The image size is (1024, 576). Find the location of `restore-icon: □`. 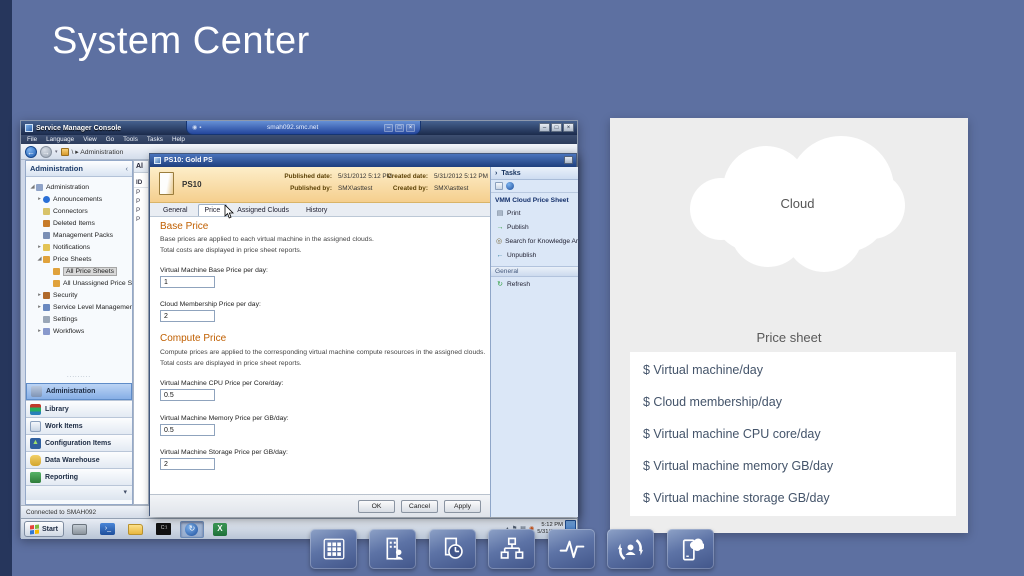

restore-icon: □ is located at coordinates (556, 127).